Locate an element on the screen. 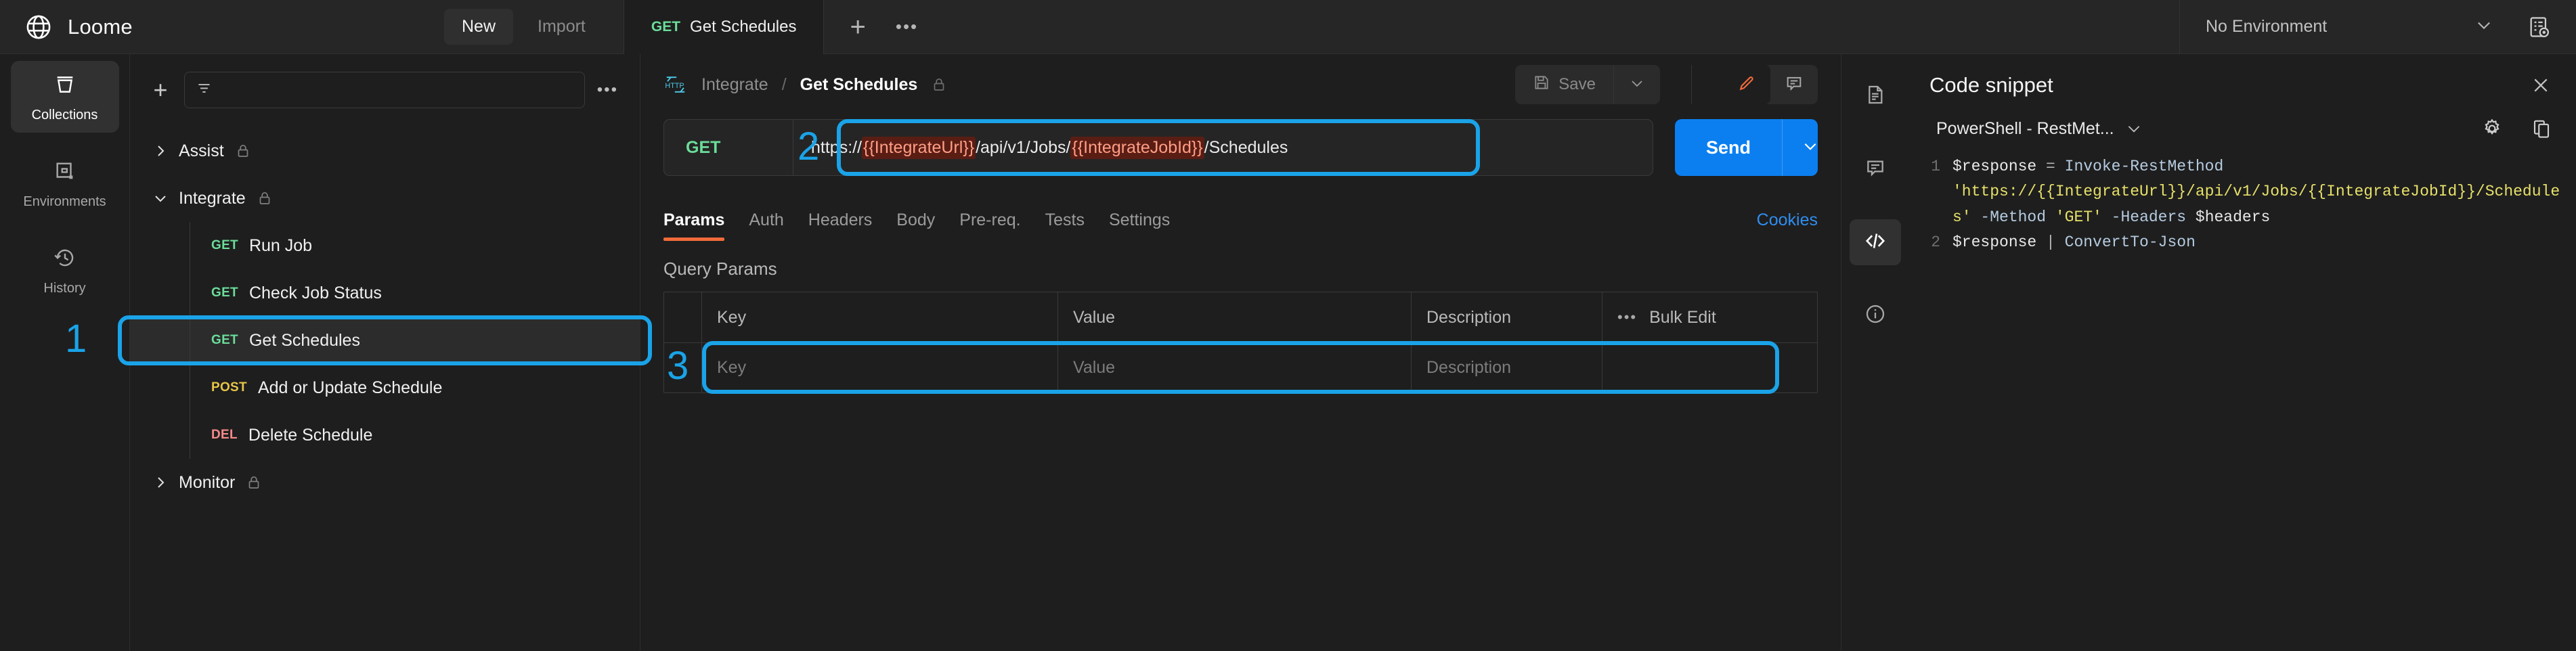 Image resolution: width=2576 pixels, height=651 pixels. topbar-actions: New Import is located at coordinates (521, 27).